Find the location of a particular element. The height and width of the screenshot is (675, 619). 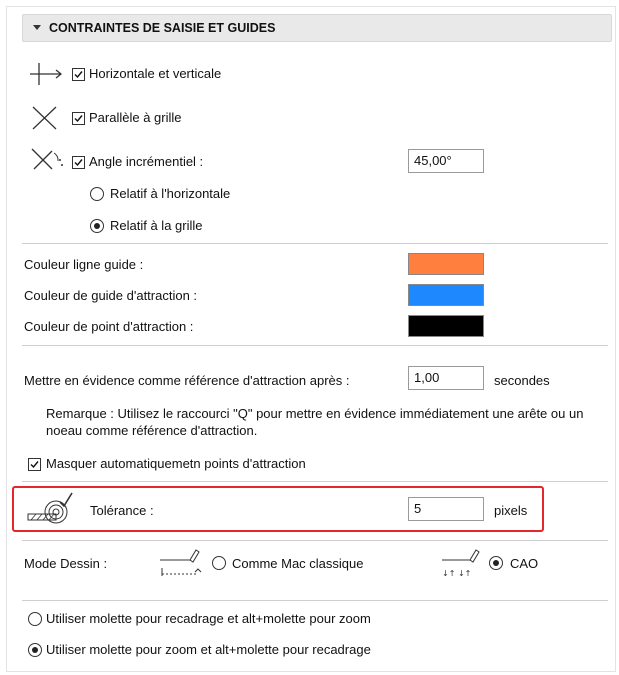

relative-grid-label: Relatif à la grille is located at coordinates (156, 225).